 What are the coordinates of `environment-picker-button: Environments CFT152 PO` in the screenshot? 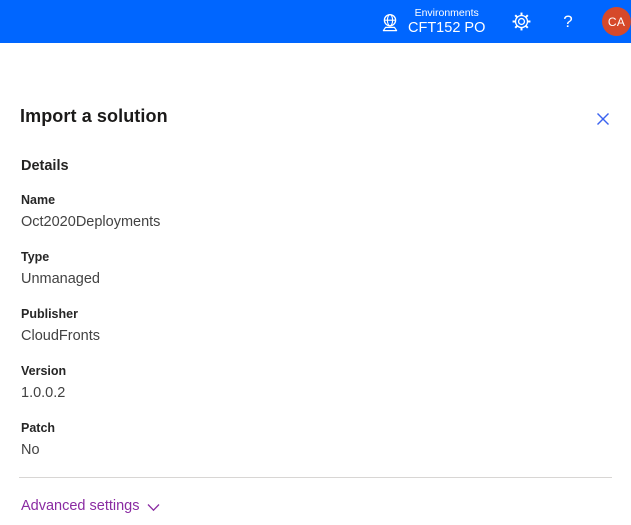 It's located at (431, 21).